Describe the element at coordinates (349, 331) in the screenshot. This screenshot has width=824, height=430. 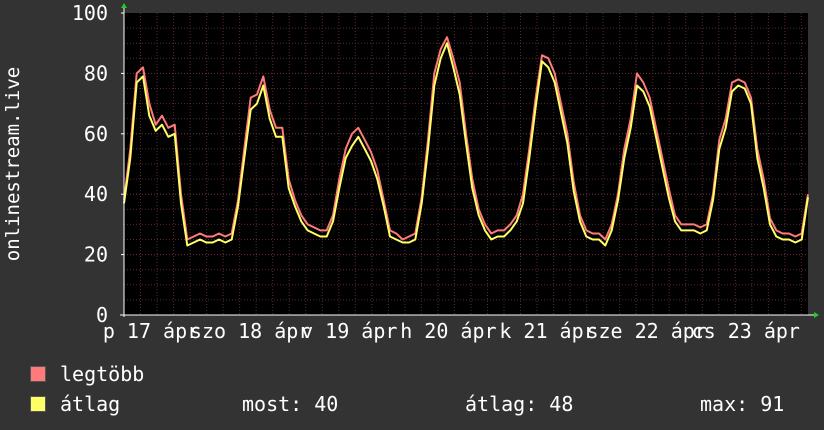
I see `x-tick-label: v 19 ápr` at that location.